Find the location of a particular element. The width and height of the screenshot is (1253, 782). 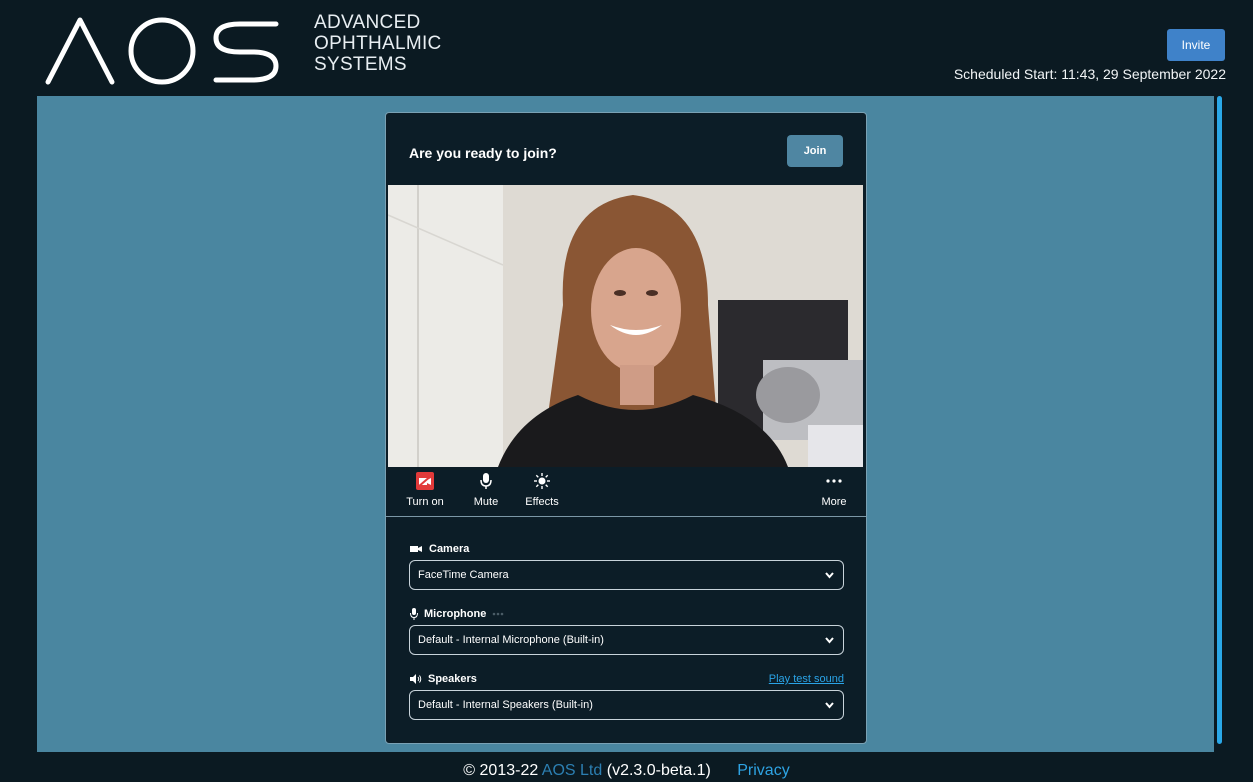

company-link: AOS Ltd is located at coordinates (572, 770).